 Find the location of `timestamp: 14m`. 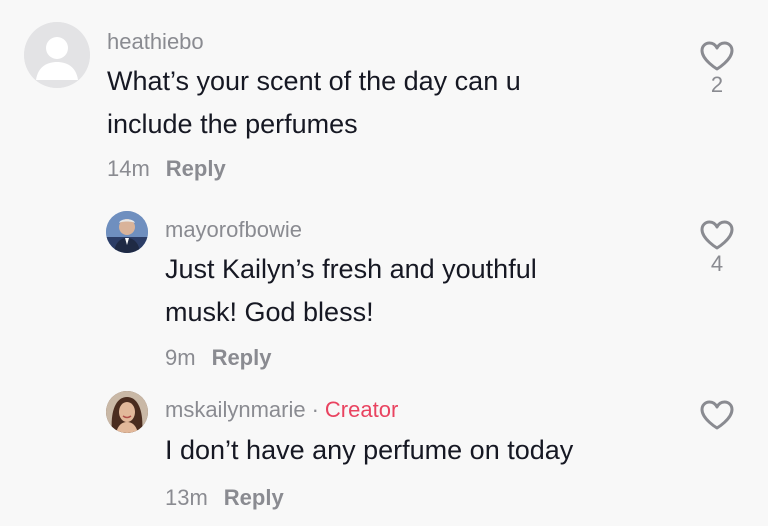

timestamp: 14m is located at coordinates (128, 168).